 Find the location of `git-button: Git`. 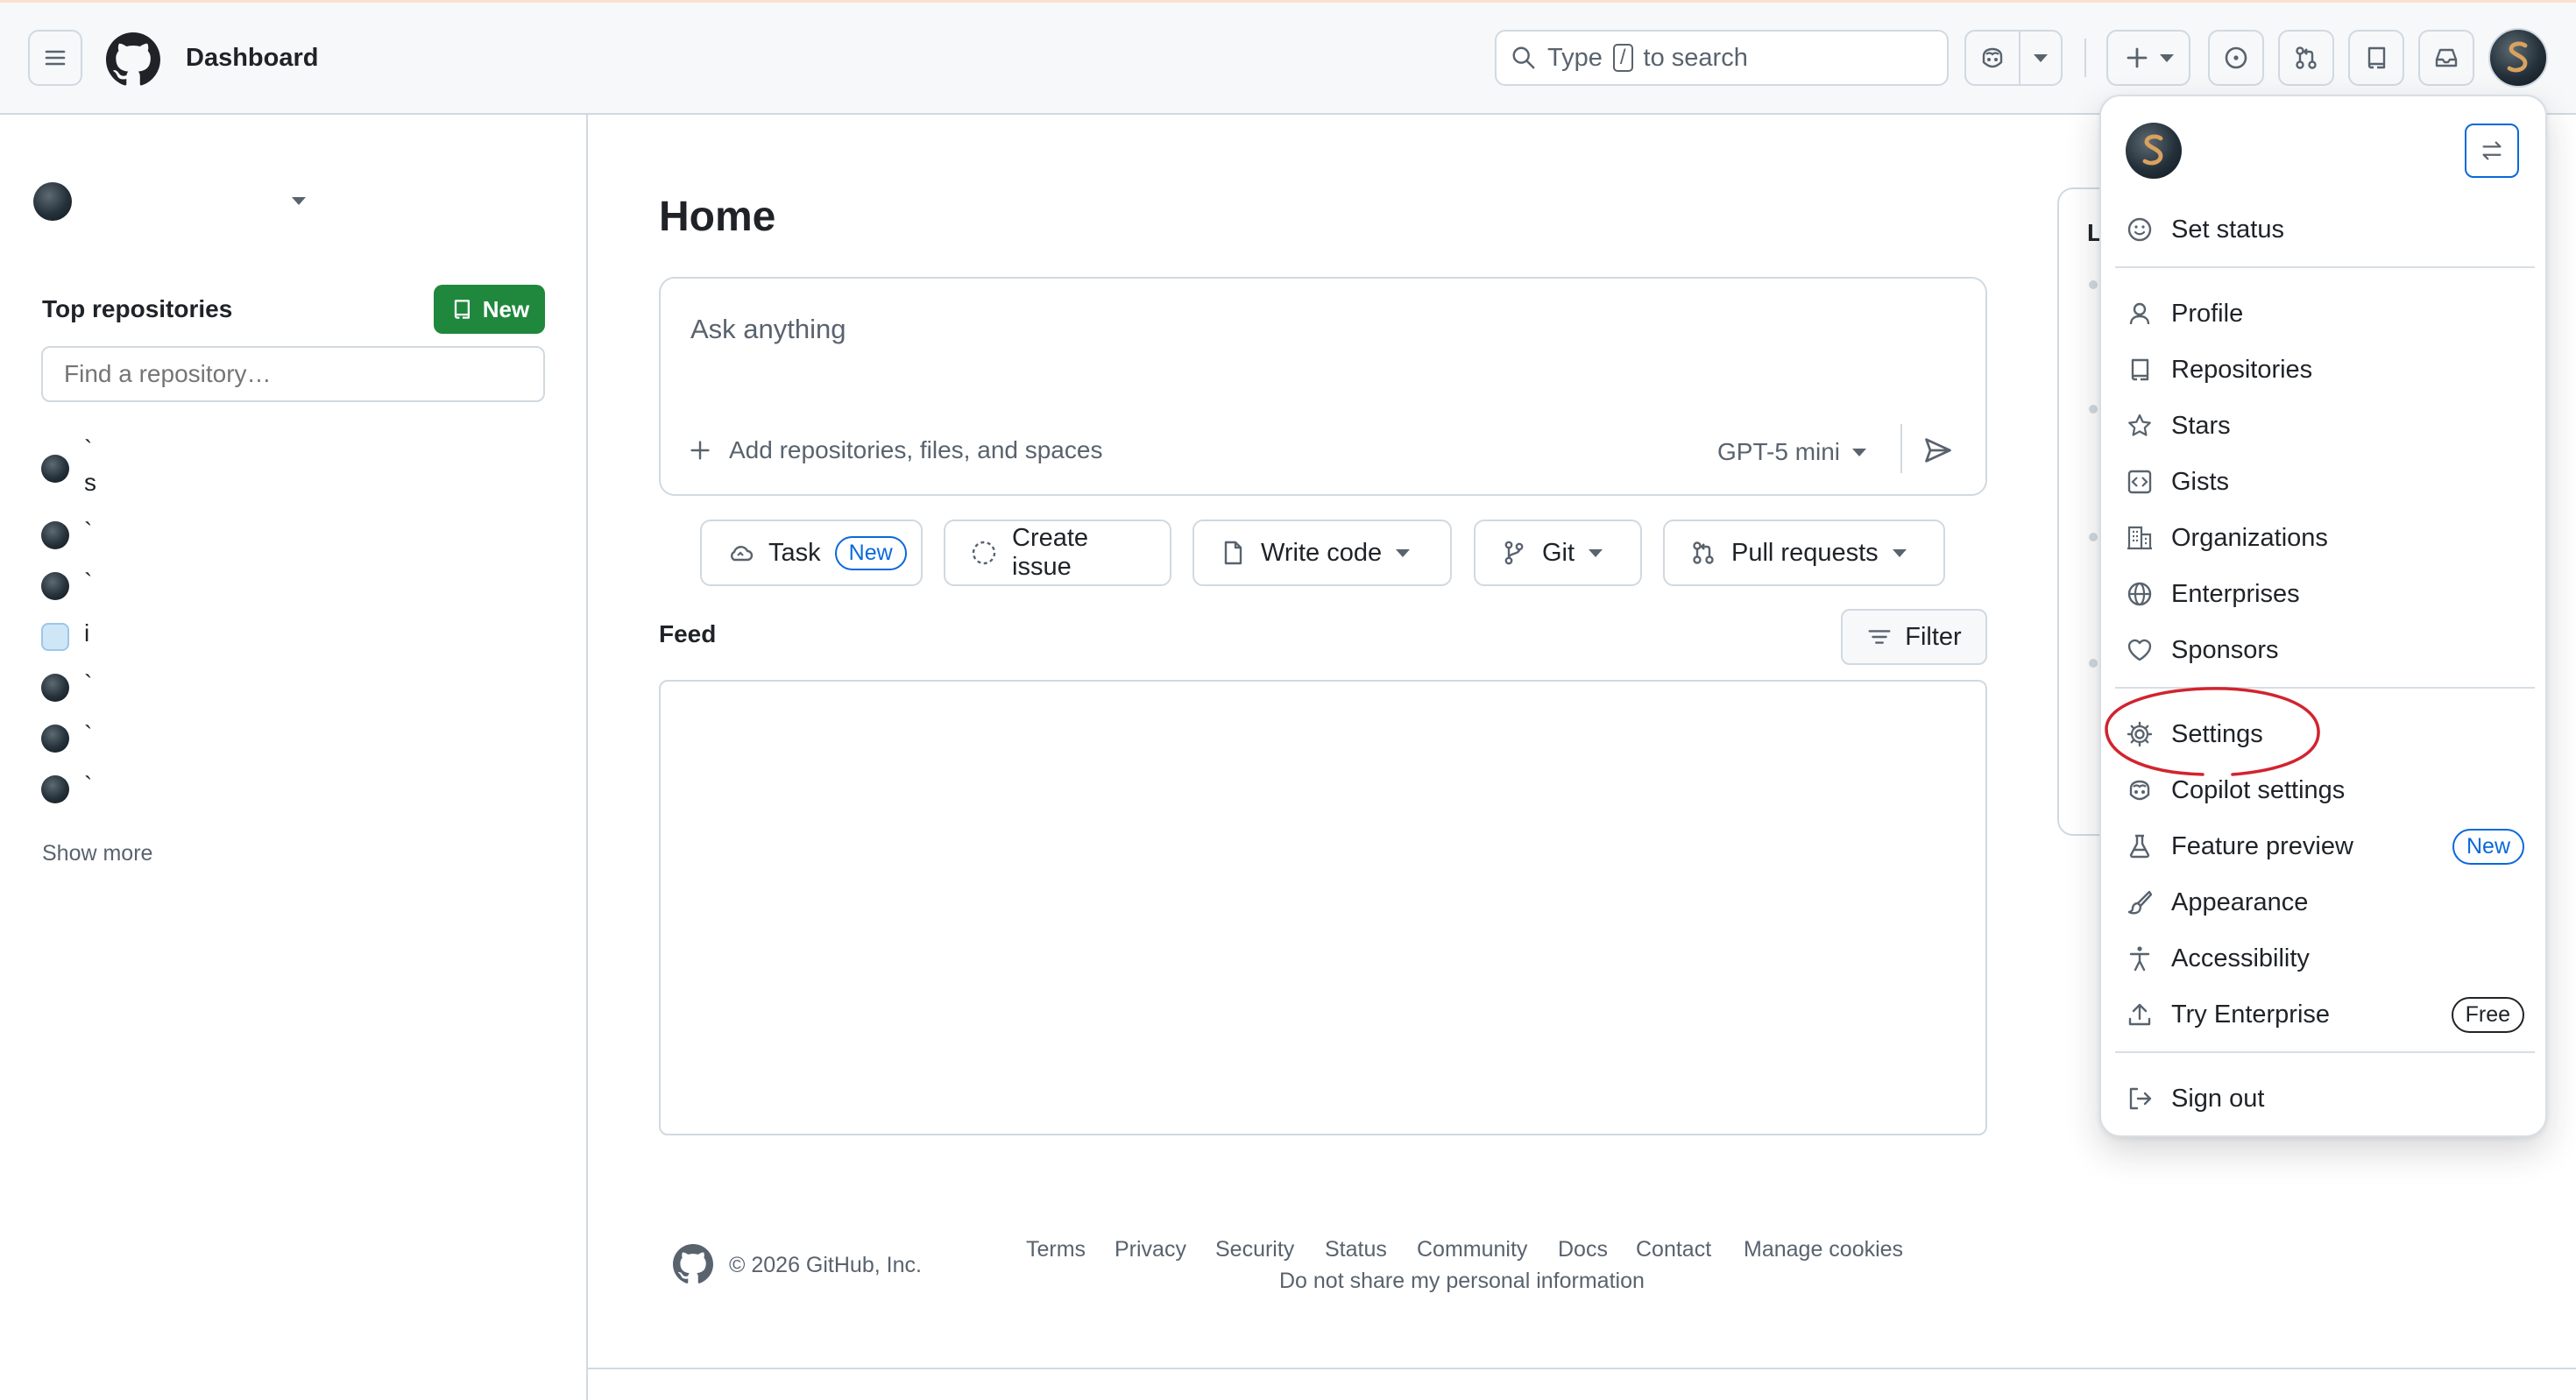

git-button: Git is located at coordinates (1558, 553).